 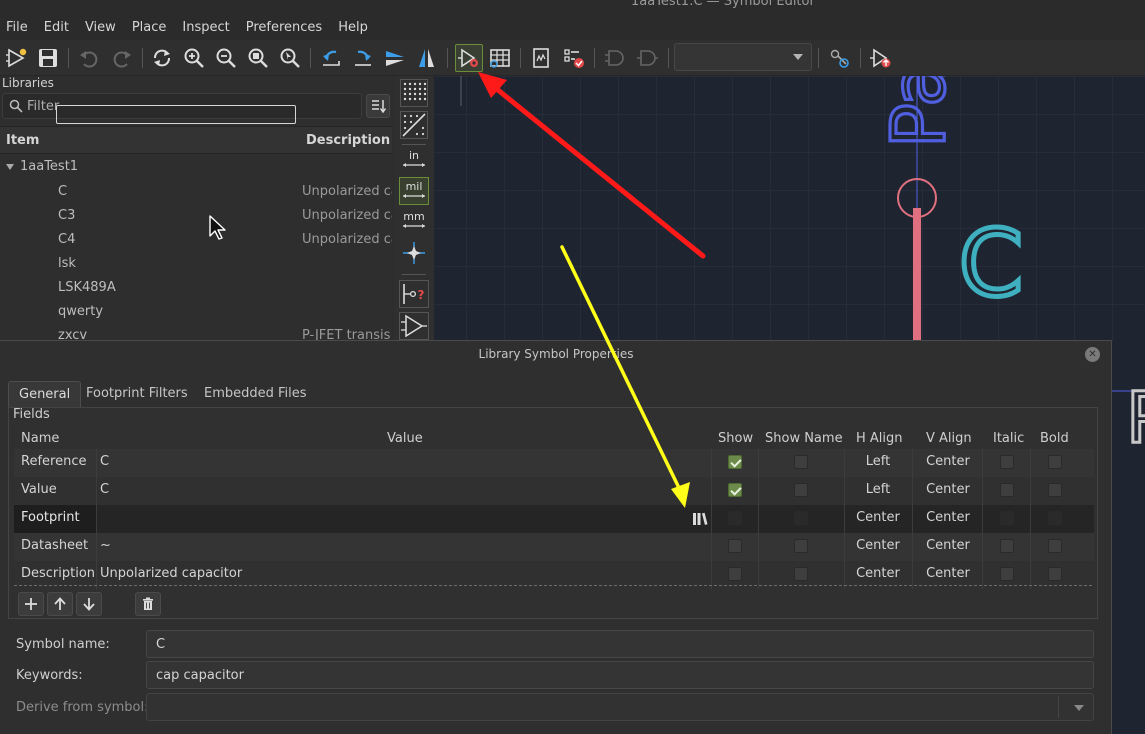 What do you see at coordinates (469, 58) in the screenshot?
I see `symbol-properties-icon` at bounding box center [469, 58].